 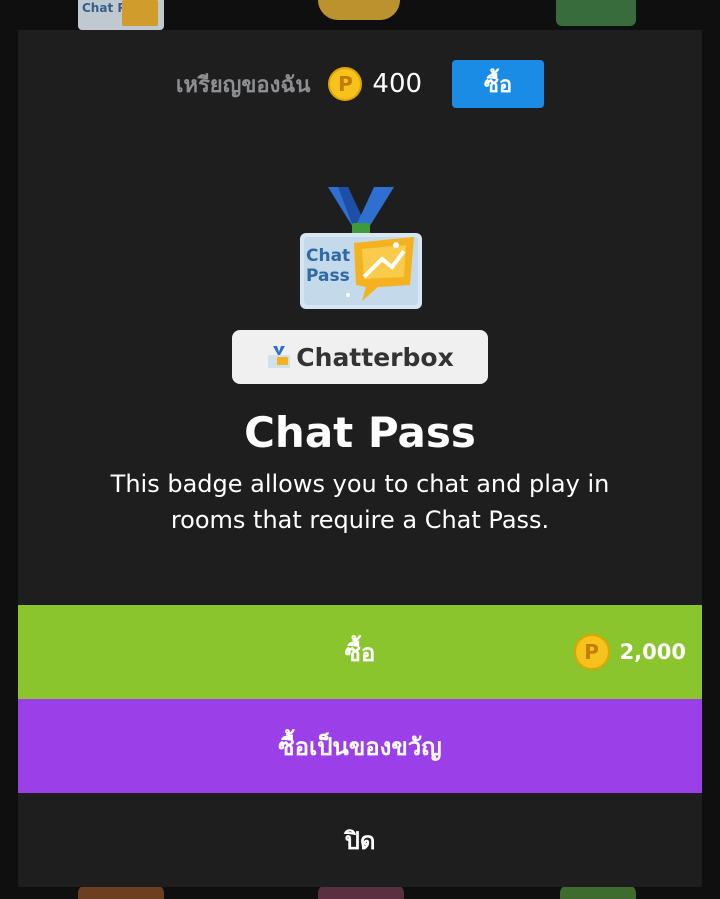 What do you see at coordinates (121, 892) in the screenshot?
I see `background-emoji-icon` at bounding box center [121, 892].